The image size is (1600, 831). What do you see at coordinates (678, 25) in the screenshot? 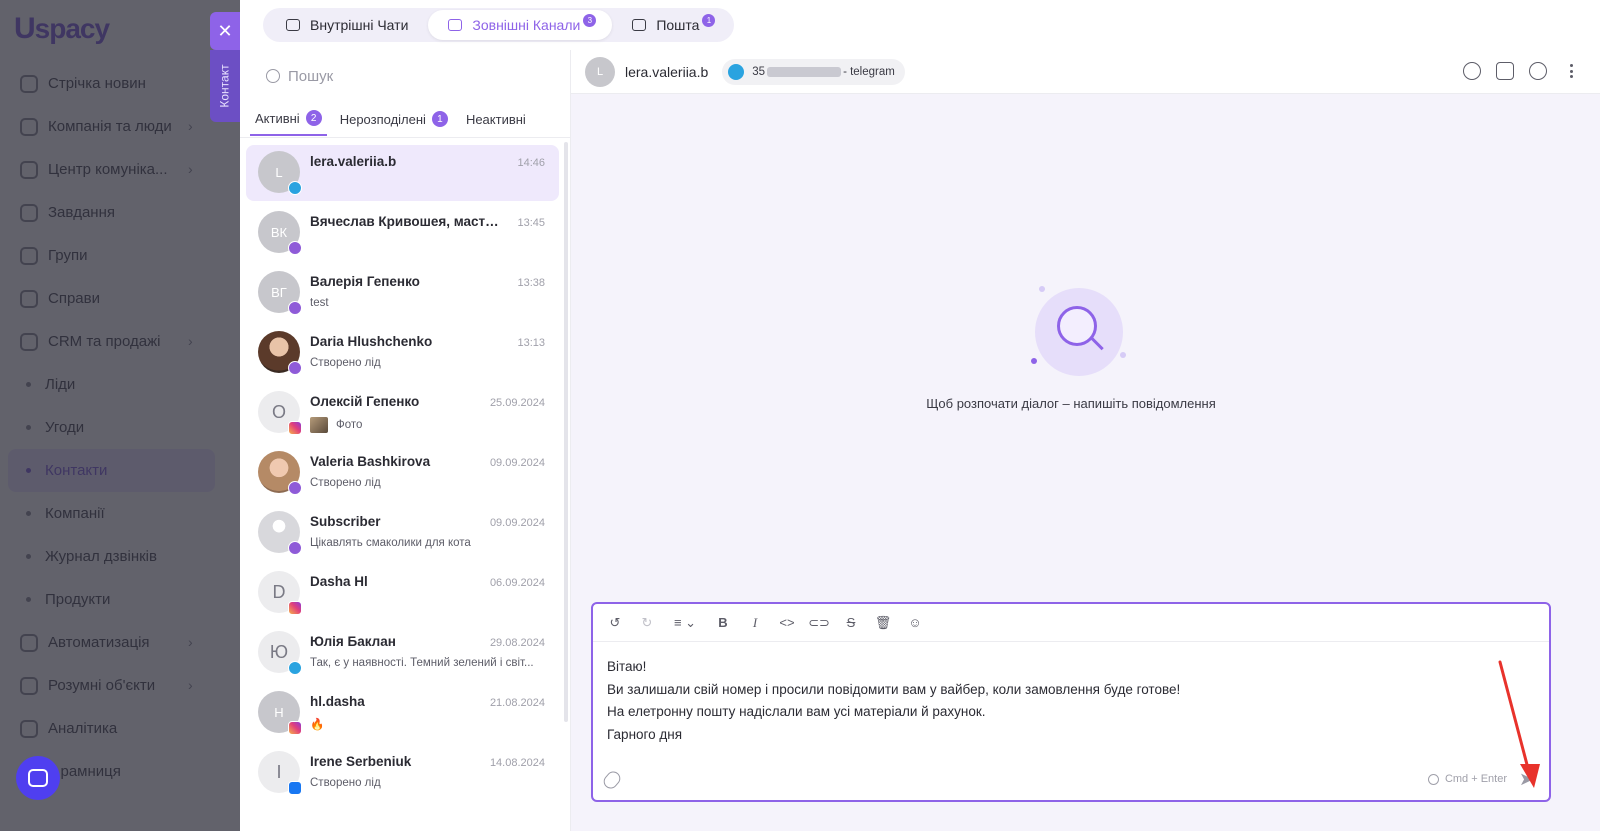
I see `tab-label: Пошта` at bounding box center [678, 25].